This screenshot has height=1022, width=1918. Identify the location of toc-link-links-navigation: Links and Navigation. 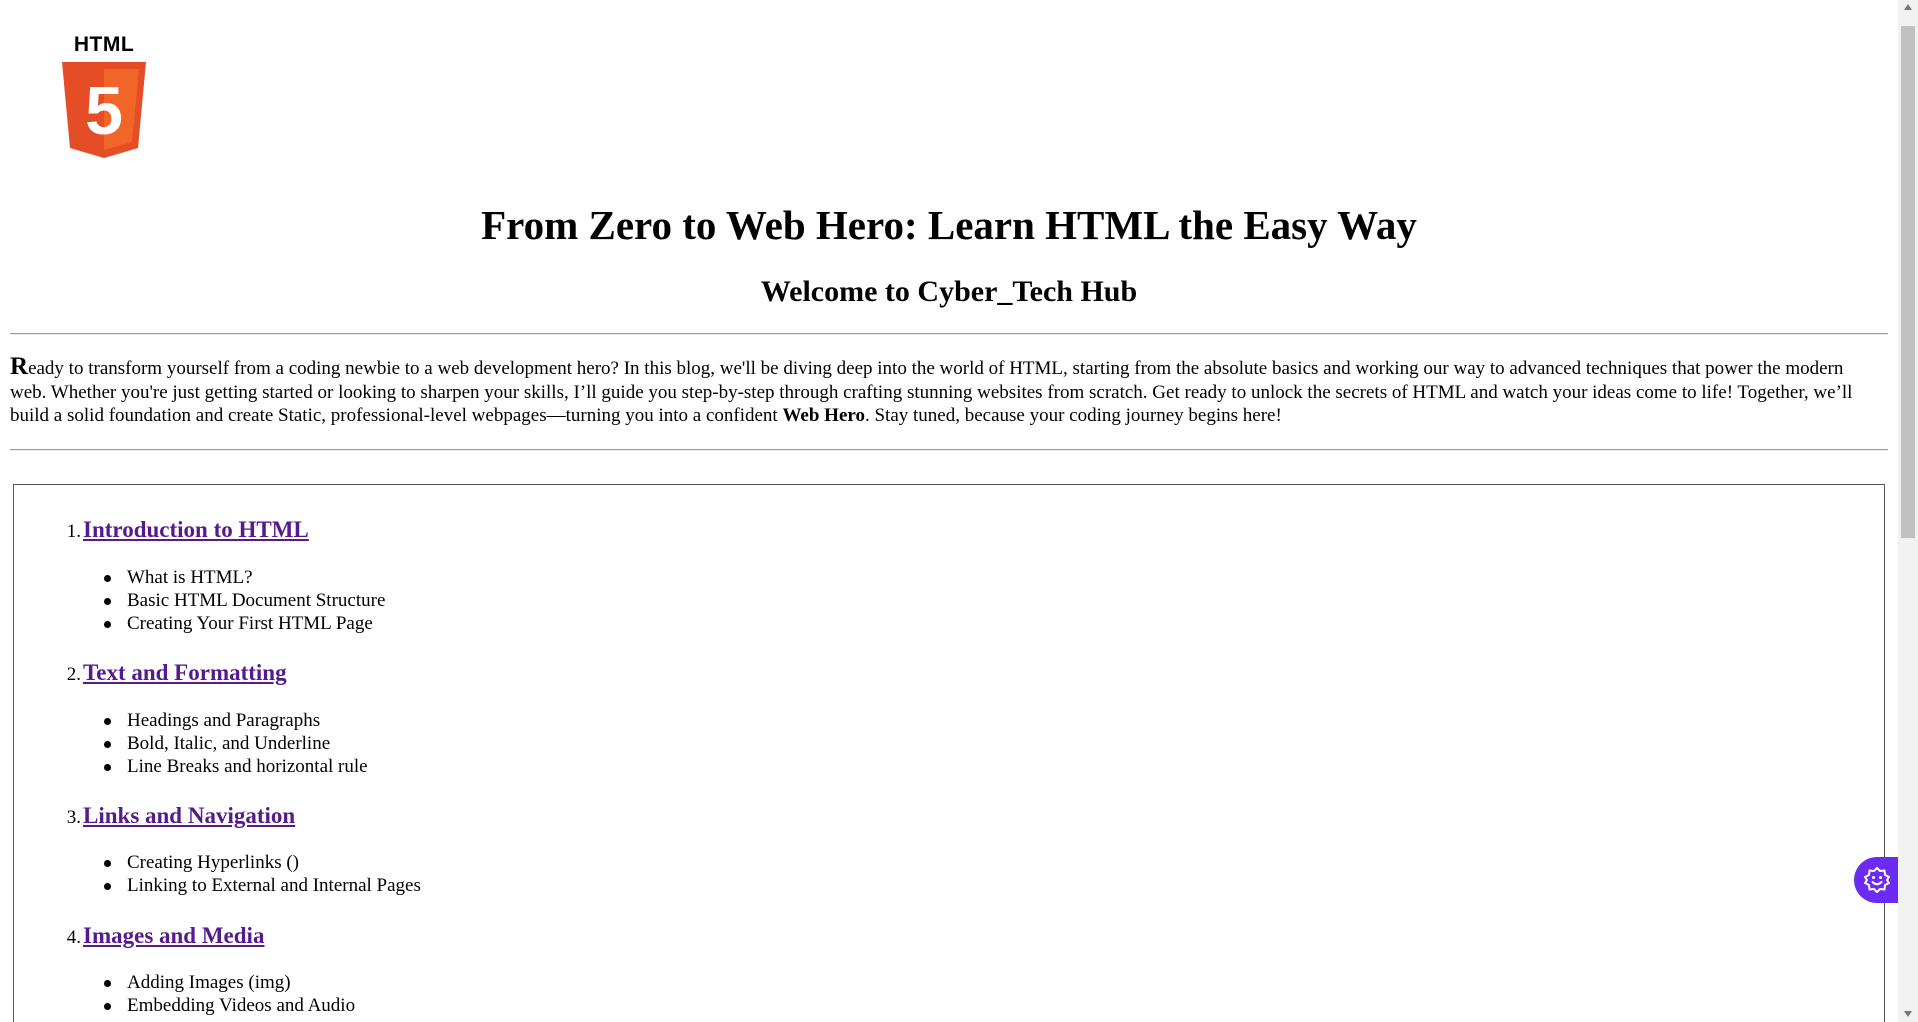
(189, 815).